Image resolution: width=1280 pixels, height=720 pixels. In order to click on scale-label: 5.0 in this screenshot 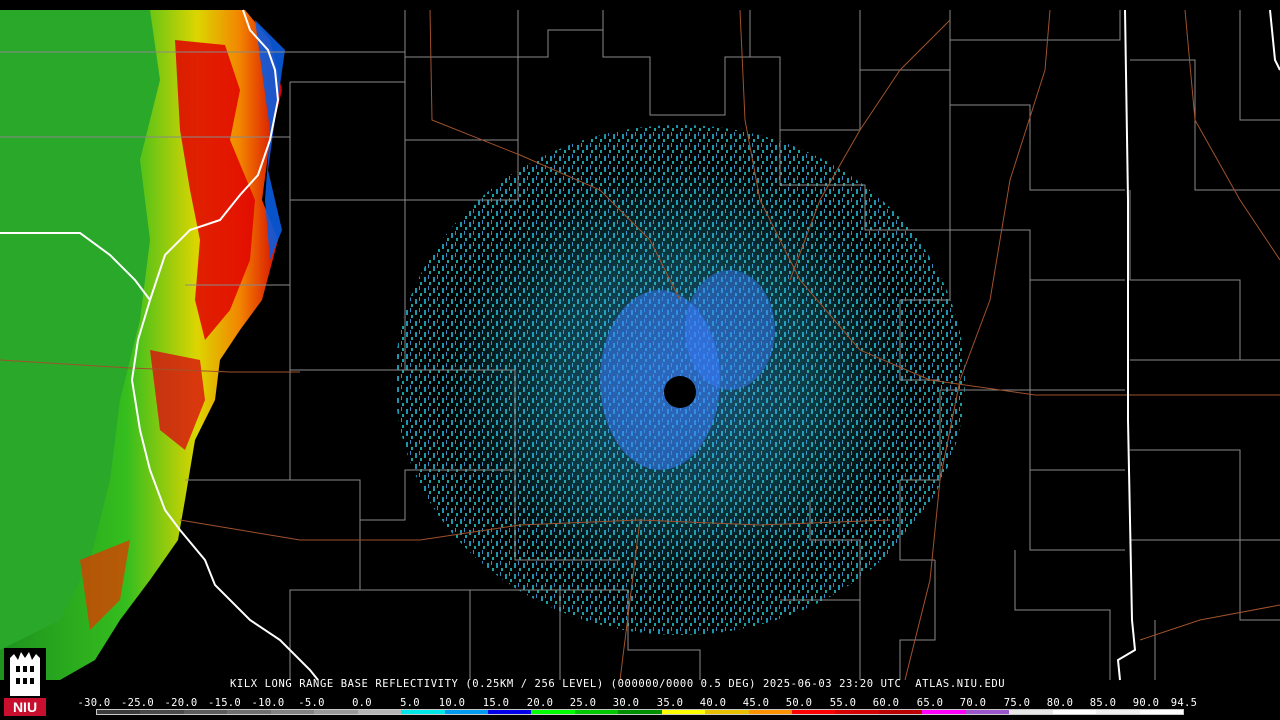, I will do `click(410, 703)`.